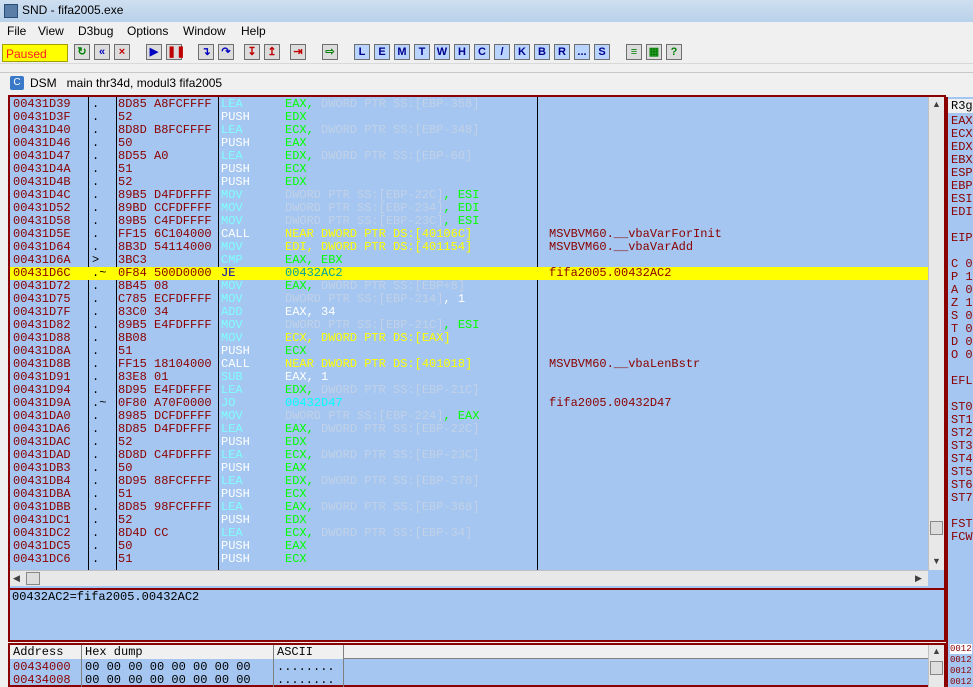 The width and height of the screenshot is (973, 687). I want to click on register-label: ESI, so click(962, 199).